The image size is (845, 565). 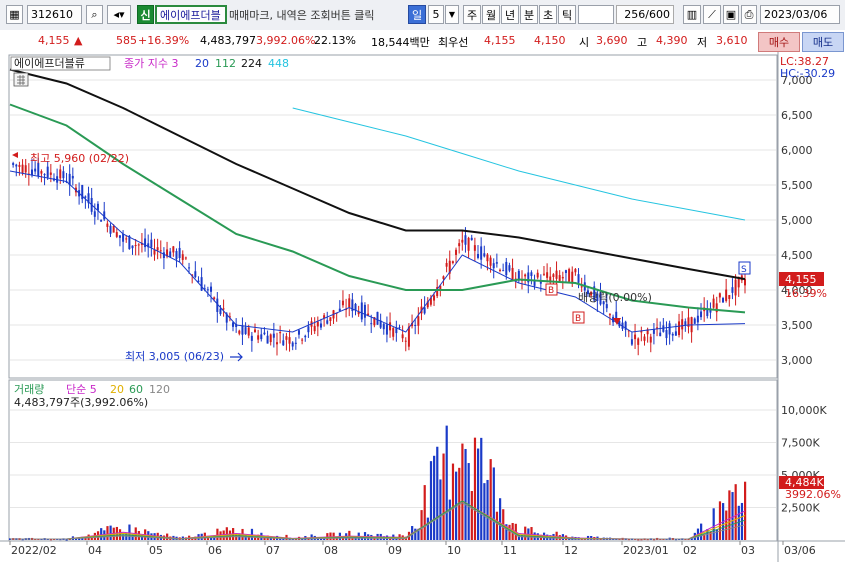 I want to click on sell-marker: S, so click(x=744, y=268).